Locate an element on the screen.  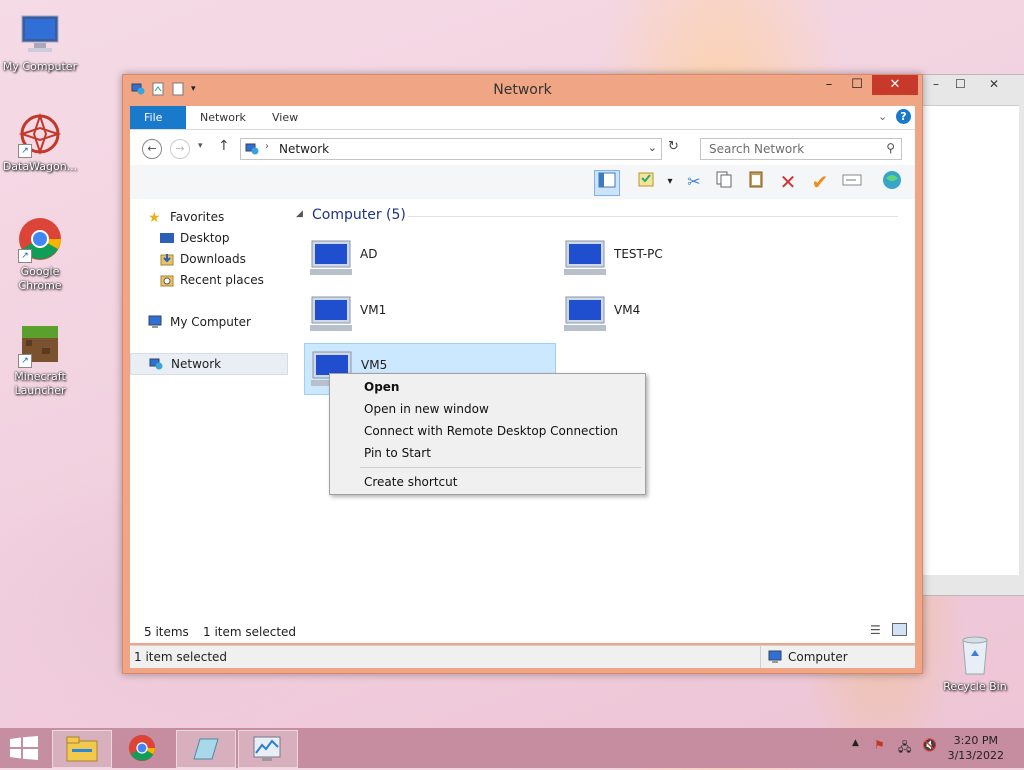
computer-name: VM4 is located at coordinates (627, 310).